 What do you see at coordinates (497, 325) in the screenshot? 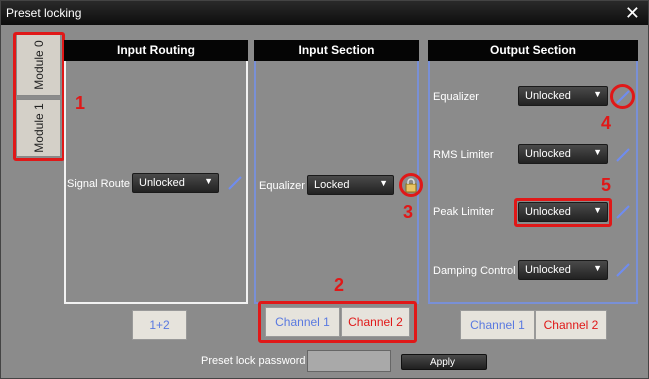
I see `output-channel-1-button: Channel 1` at bounding box center [497, 325].